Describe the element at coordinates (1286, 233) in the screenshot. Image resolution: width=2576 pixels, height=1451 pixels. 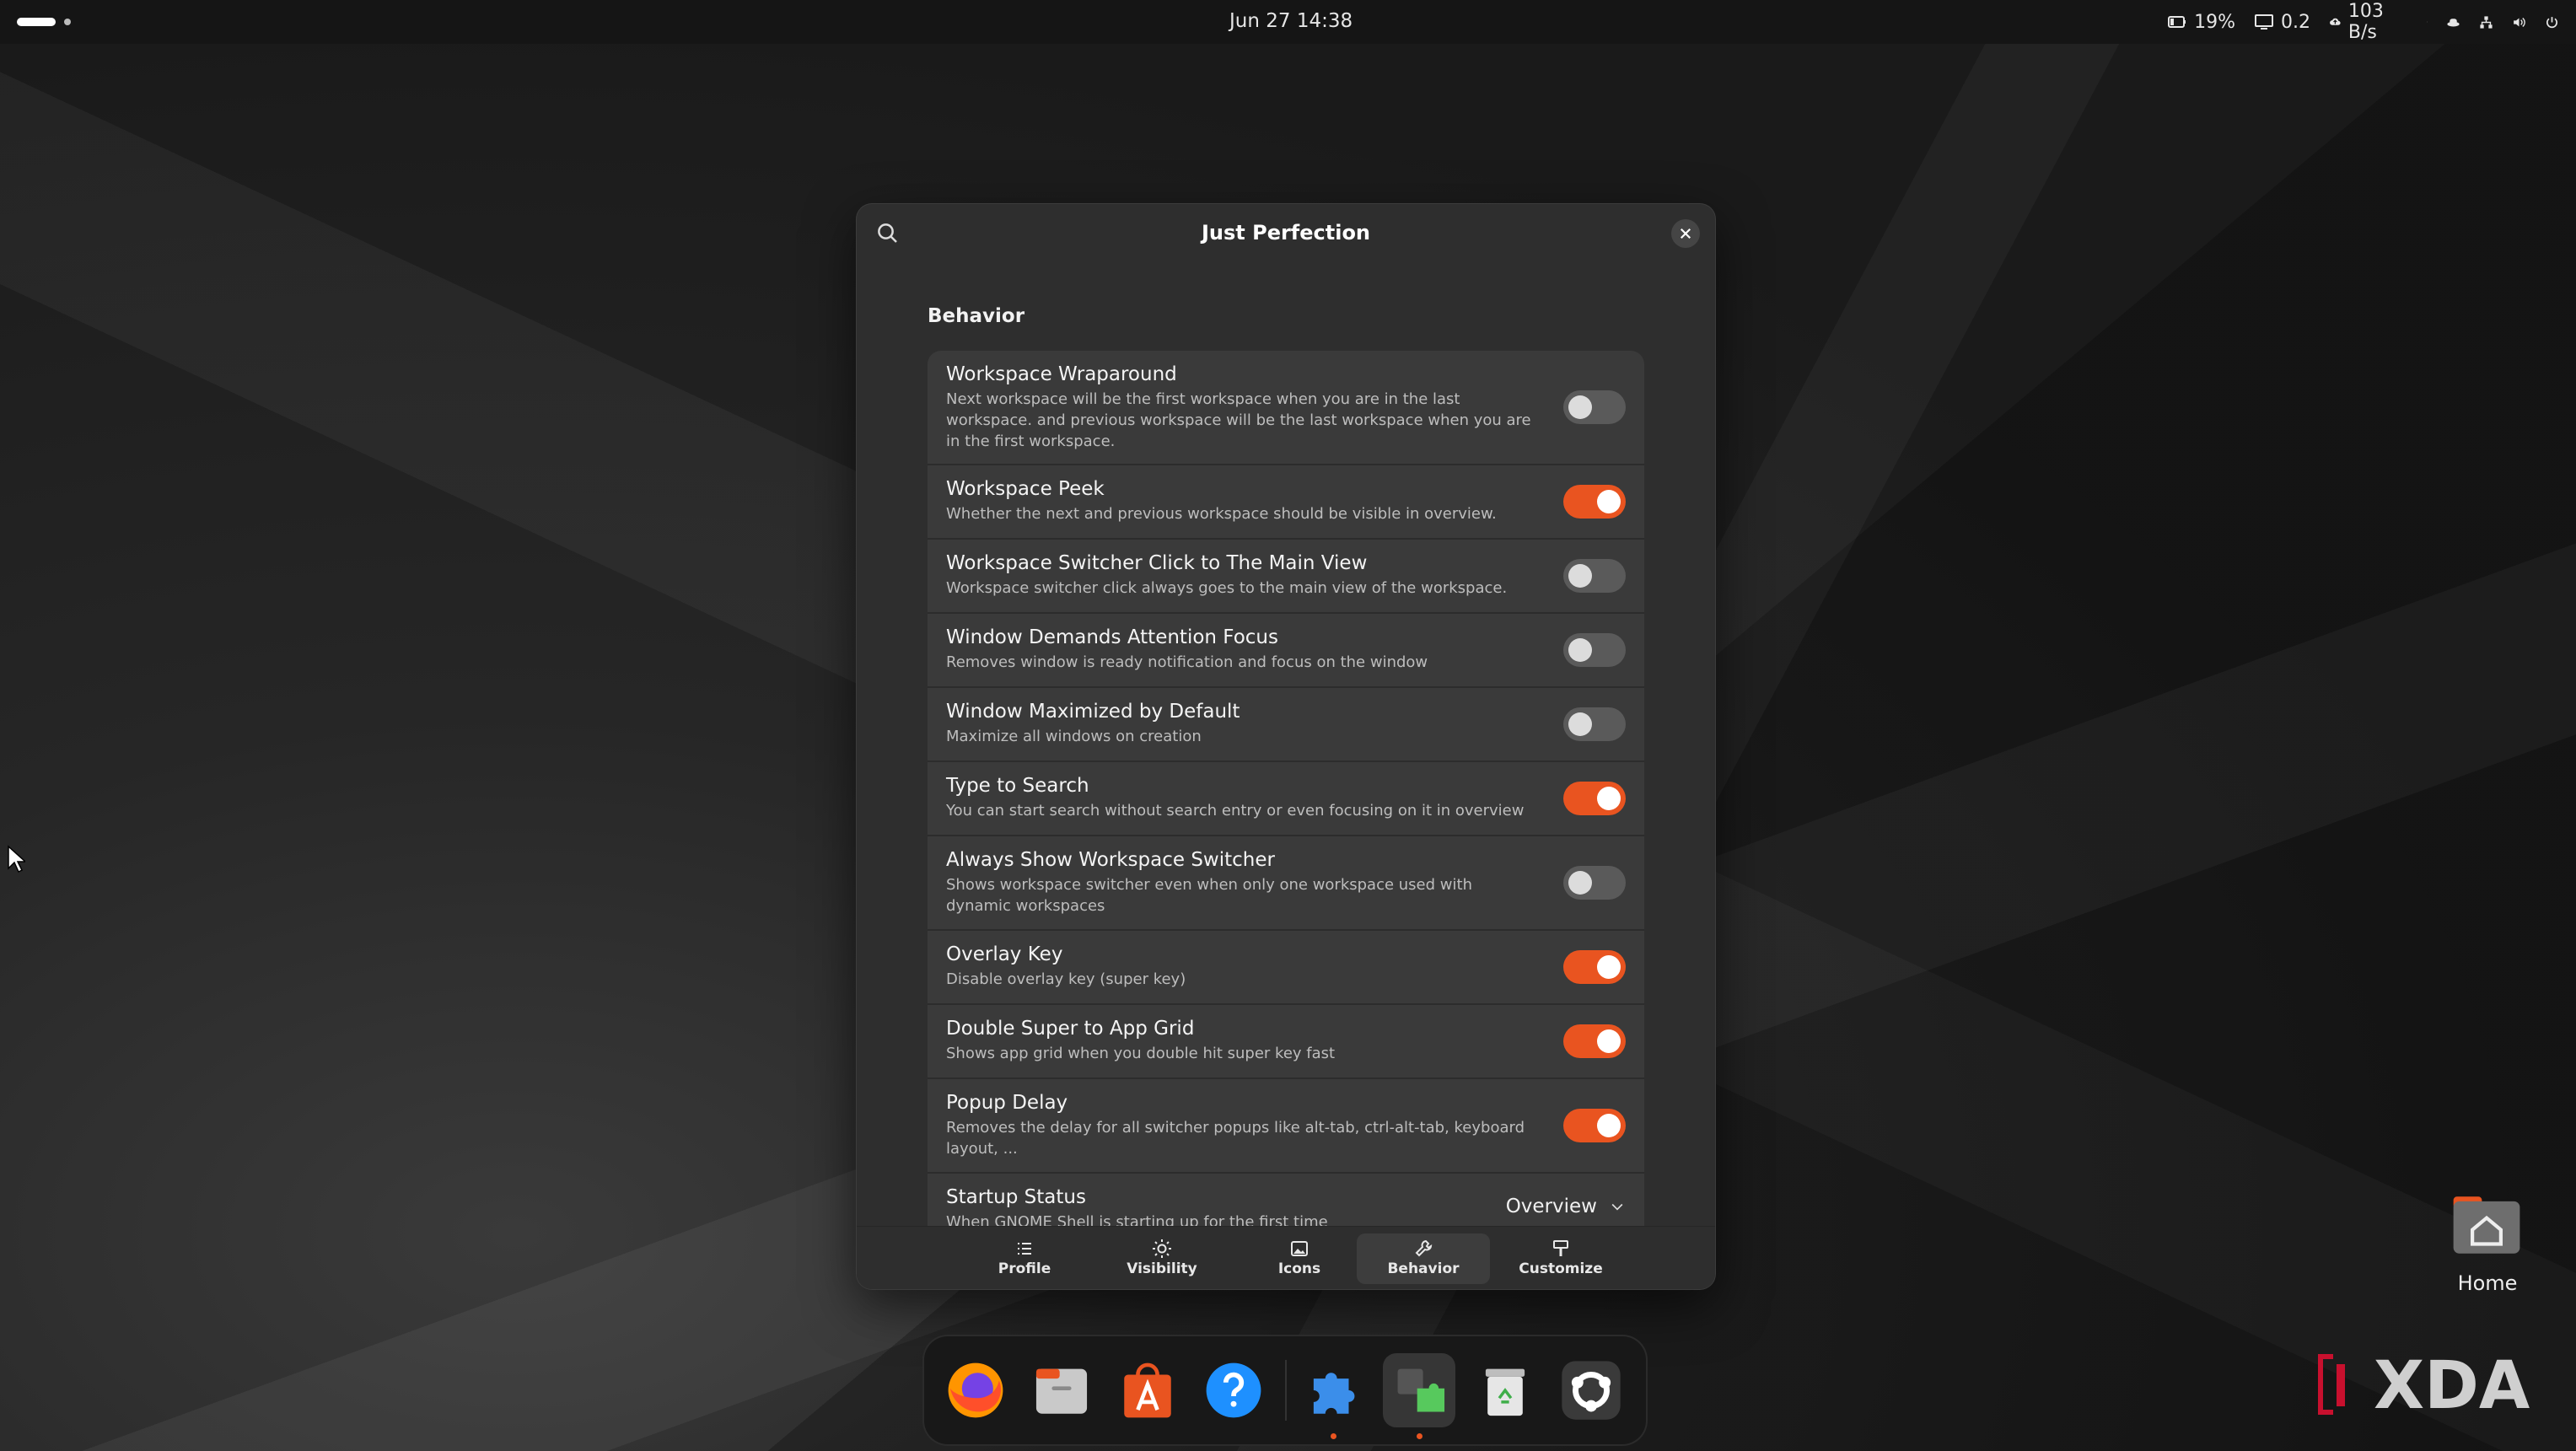
I see `dialog-header: Just Perfection` at that location.